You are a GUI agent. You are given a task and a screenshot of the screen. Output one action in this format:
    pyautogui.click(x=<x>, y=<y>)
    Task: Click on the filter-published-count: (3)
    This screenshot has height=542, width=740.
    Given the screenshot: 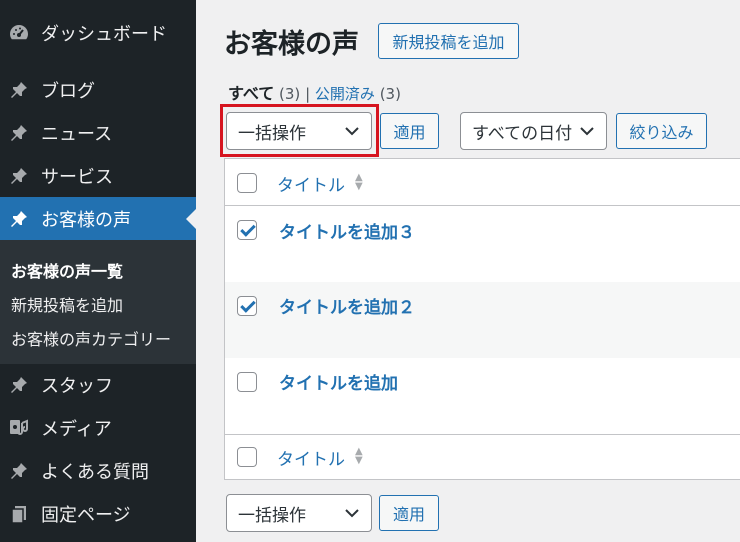 What is the action you would take?
    pyautogui.click(x=390, y=94)
    